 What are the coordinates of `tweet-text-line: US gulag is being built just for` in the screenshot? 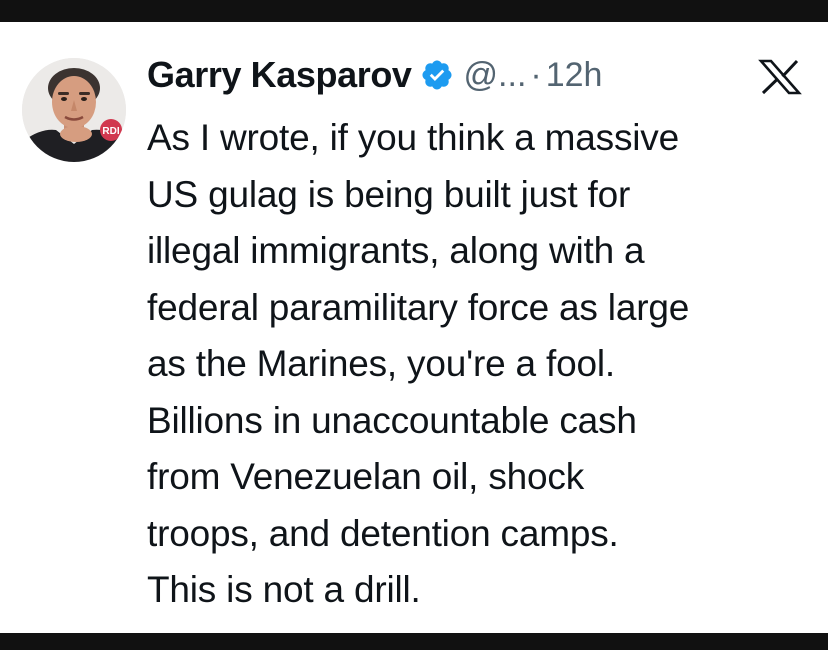 It's located at (389, 194).